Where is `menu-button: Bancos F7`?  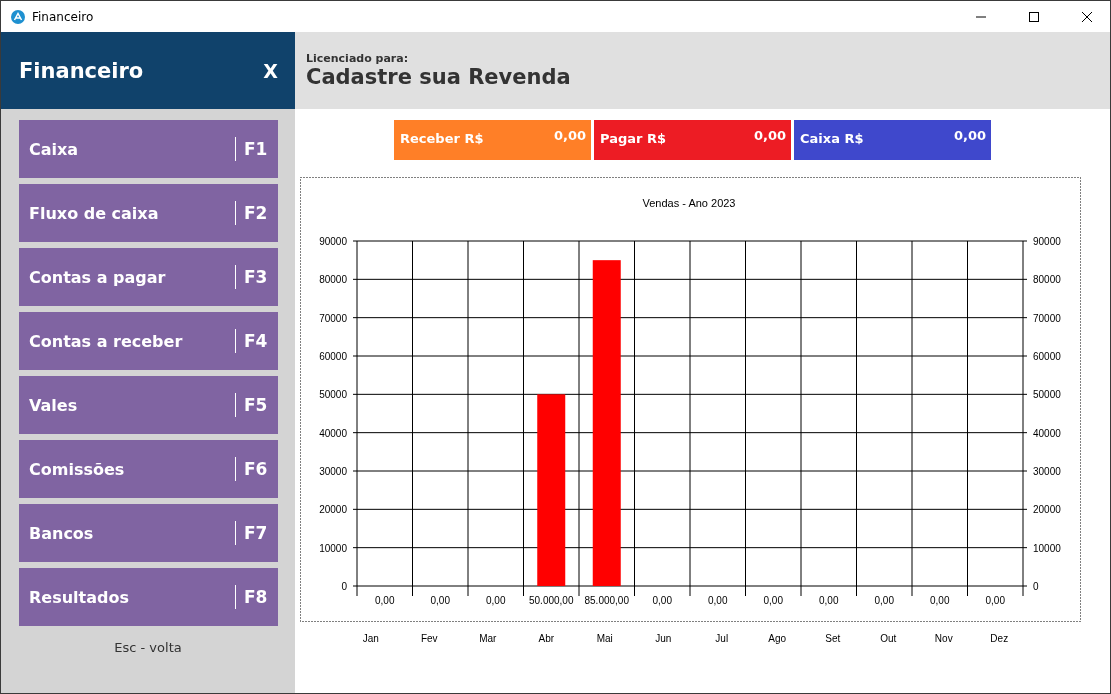
menu-button: Bancos F7 is located at coordinates (148, 533).